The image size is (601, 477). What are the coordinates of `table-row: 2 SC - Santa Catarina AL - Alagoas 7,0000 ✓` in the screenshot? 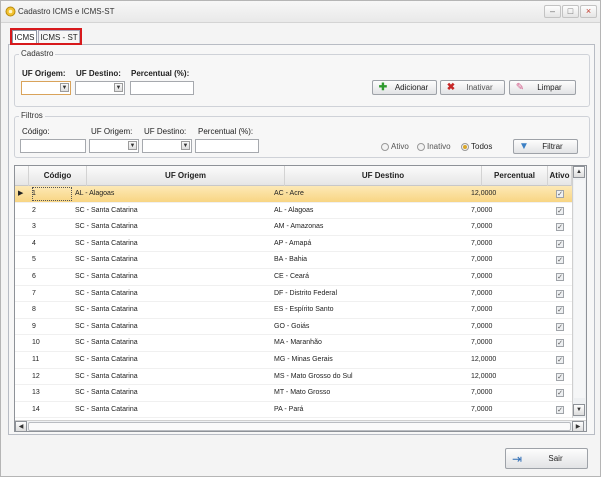 It's located at (293, 211).